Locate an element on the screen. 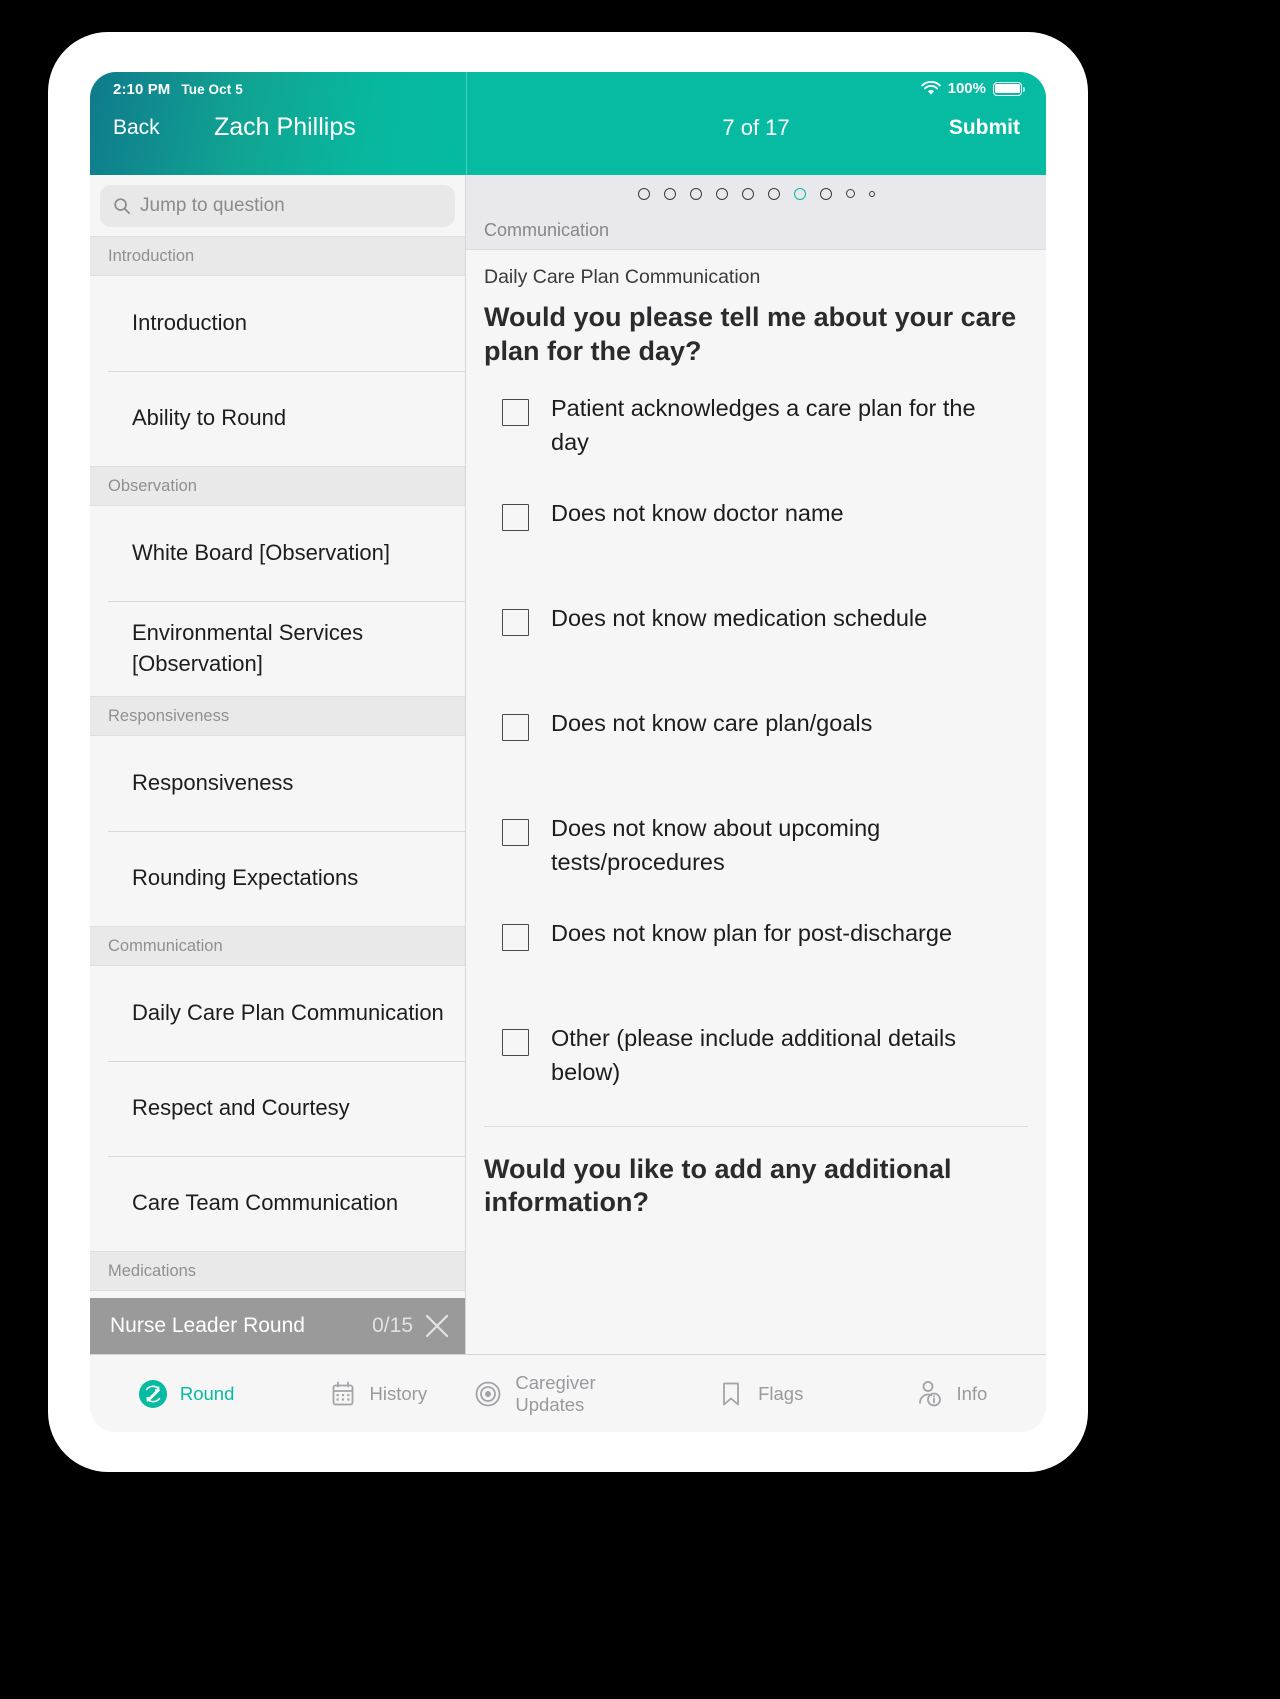 The height and width of the screenshot is (1699, 1280). checkbox-label: Does not know care plan/goals is located at coordinates (712, 722).